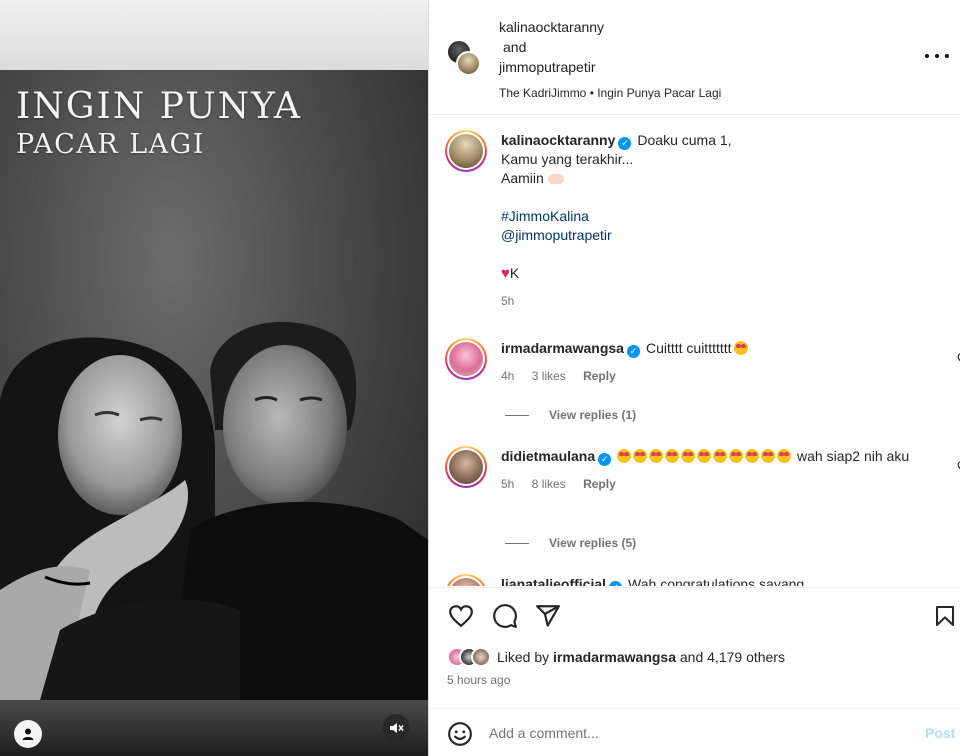 Image resolution: width=960 pixels, height=756 pixels. I want to click on comment-meta: 4h 3 likes Reply, so click(716, 376).